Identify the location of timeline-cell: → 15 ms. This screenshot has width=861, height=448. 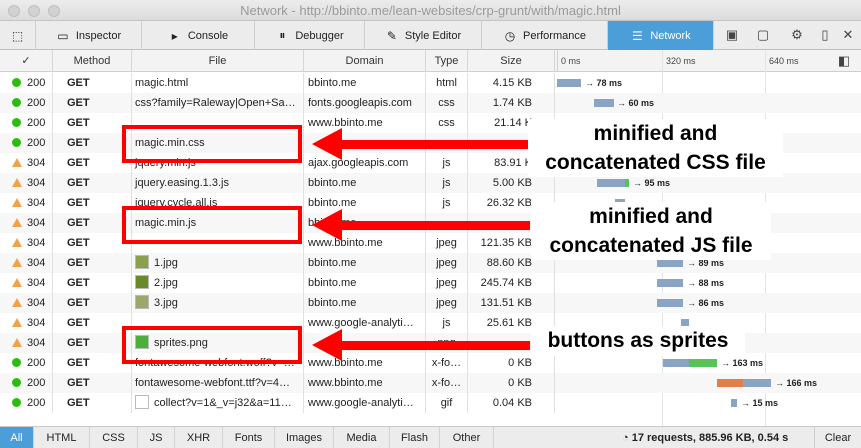
(708, 403).